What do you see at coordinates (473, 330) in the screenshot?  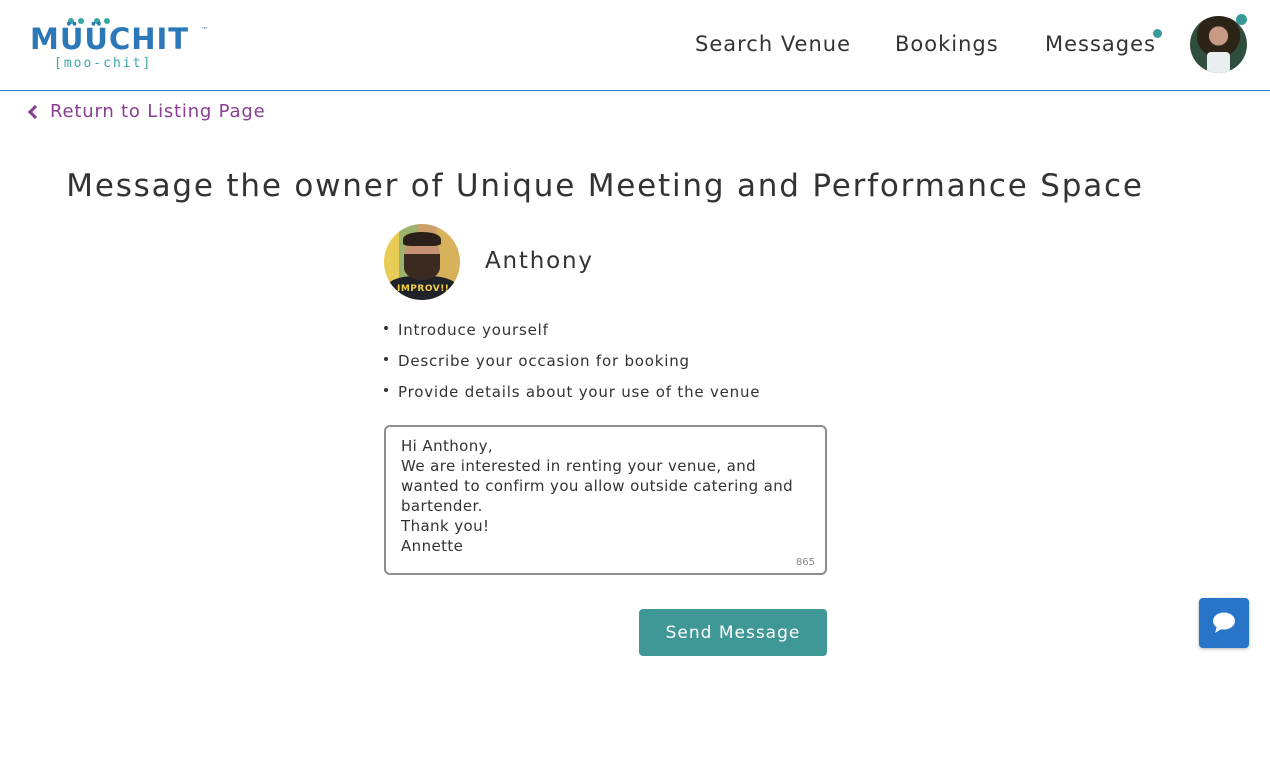 I see `tip-text: Introduce yourself` at bounding box center [473, 330].